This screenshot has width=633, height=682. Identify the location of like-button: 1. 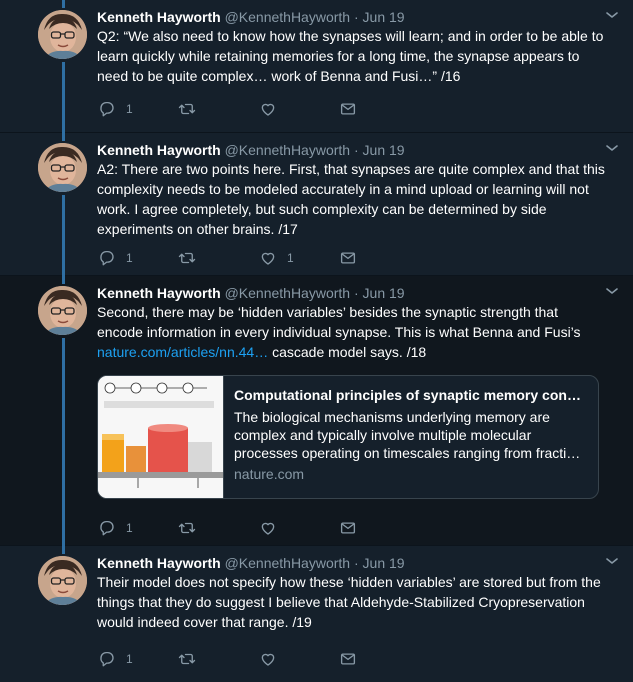
(276, 258).